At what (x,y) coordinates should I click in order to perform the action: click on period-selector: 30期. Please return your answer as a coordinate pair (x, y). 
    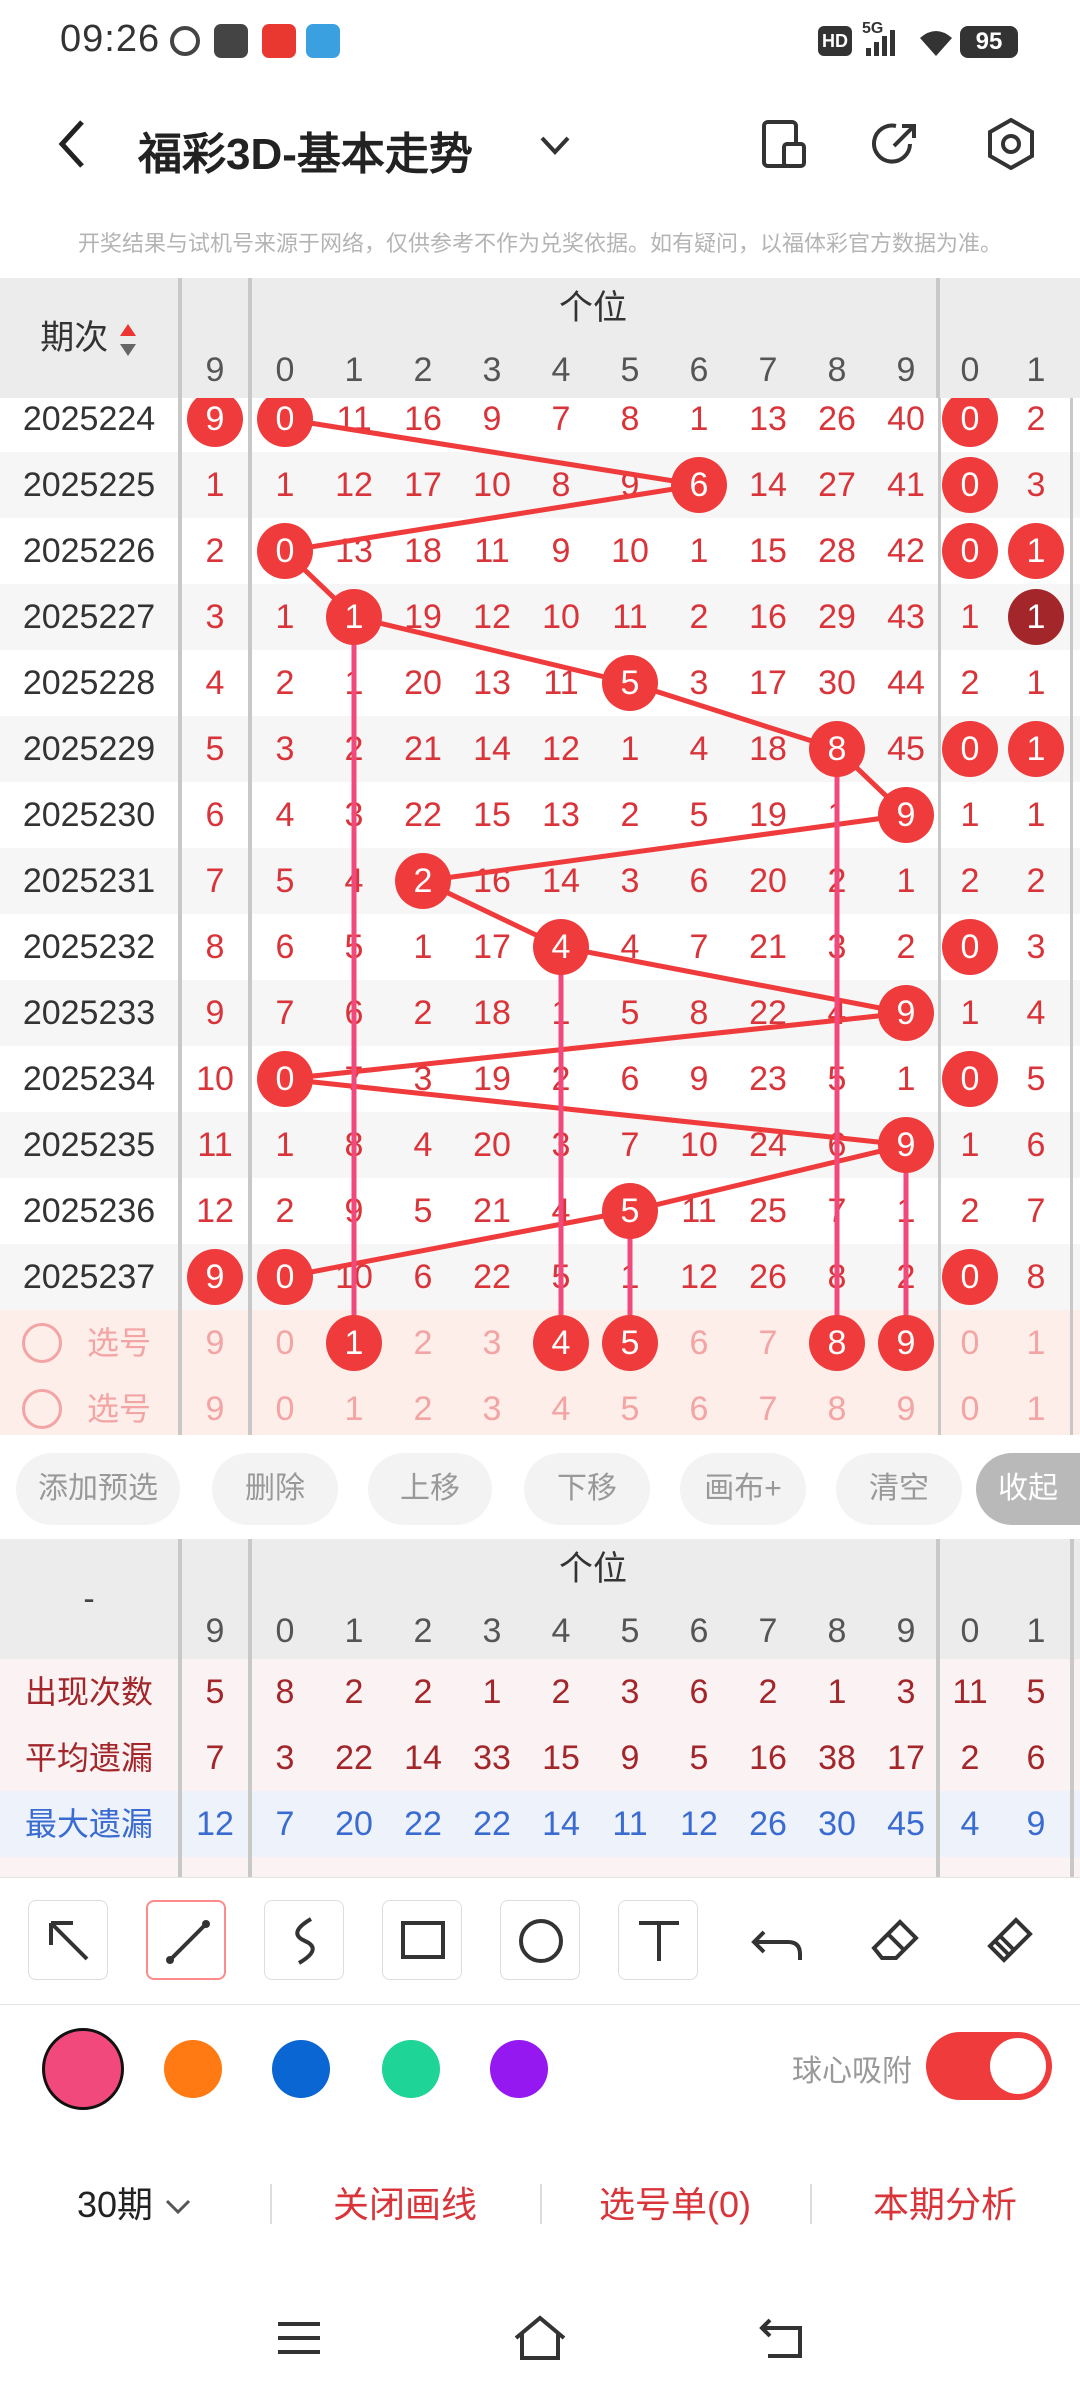
    Looking at the image, I should click on (135, 2205).